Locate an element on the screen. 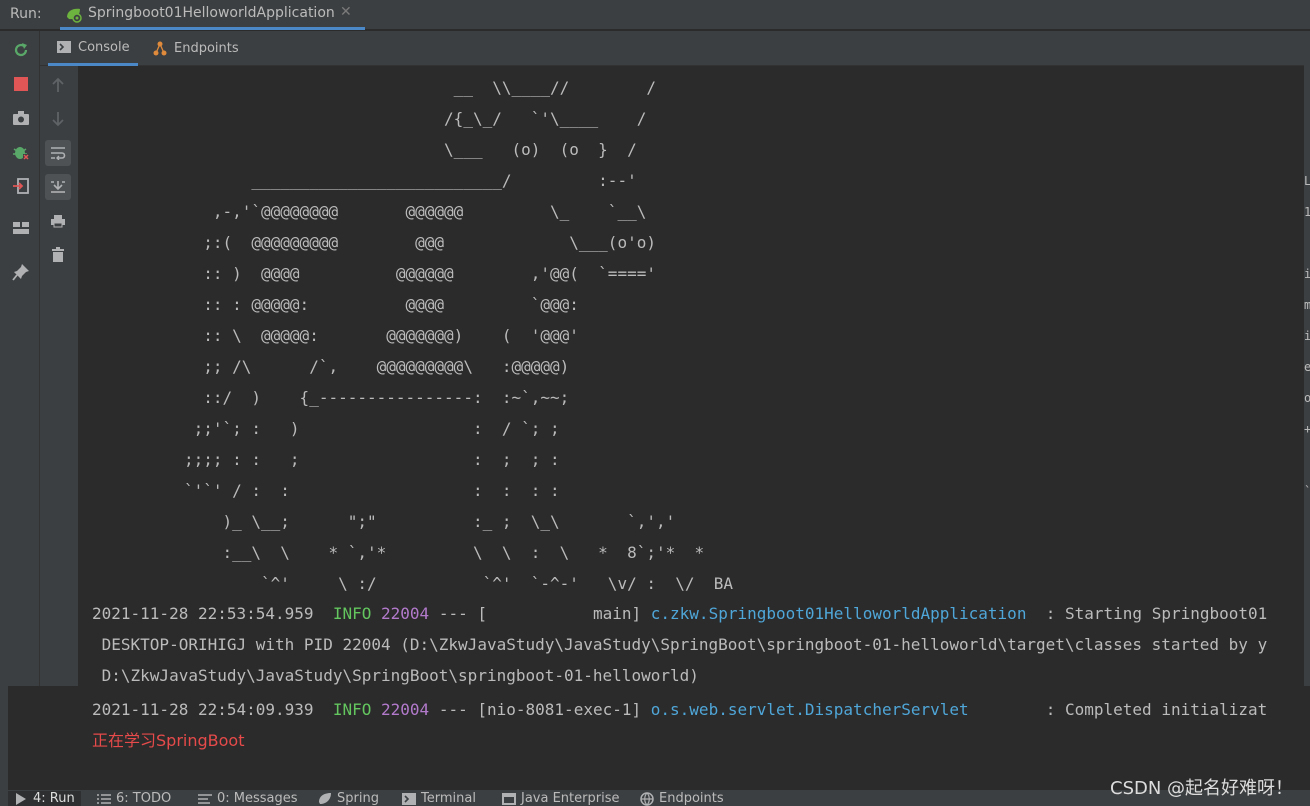 This screenshot has width=1310, height=806. bottom-tab-endpoints: Endpoints is located at coordinates (682, 798).